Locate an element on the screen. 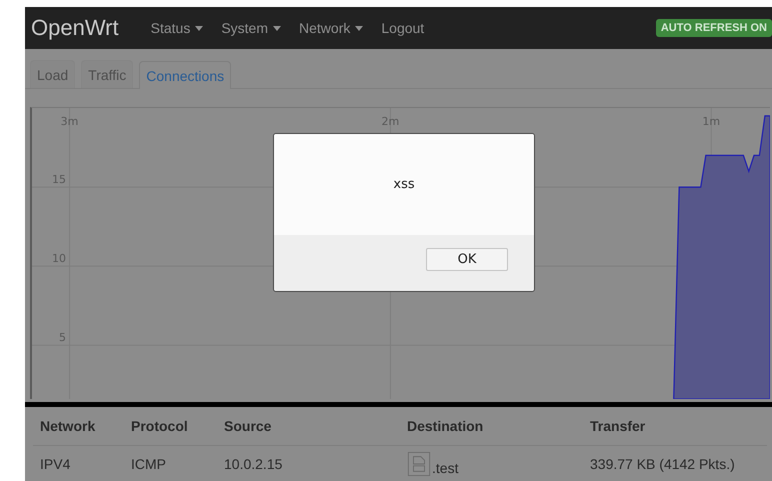 This screenshot has width=772, height=481. column-header: Source is located at coordinates (248, 426).